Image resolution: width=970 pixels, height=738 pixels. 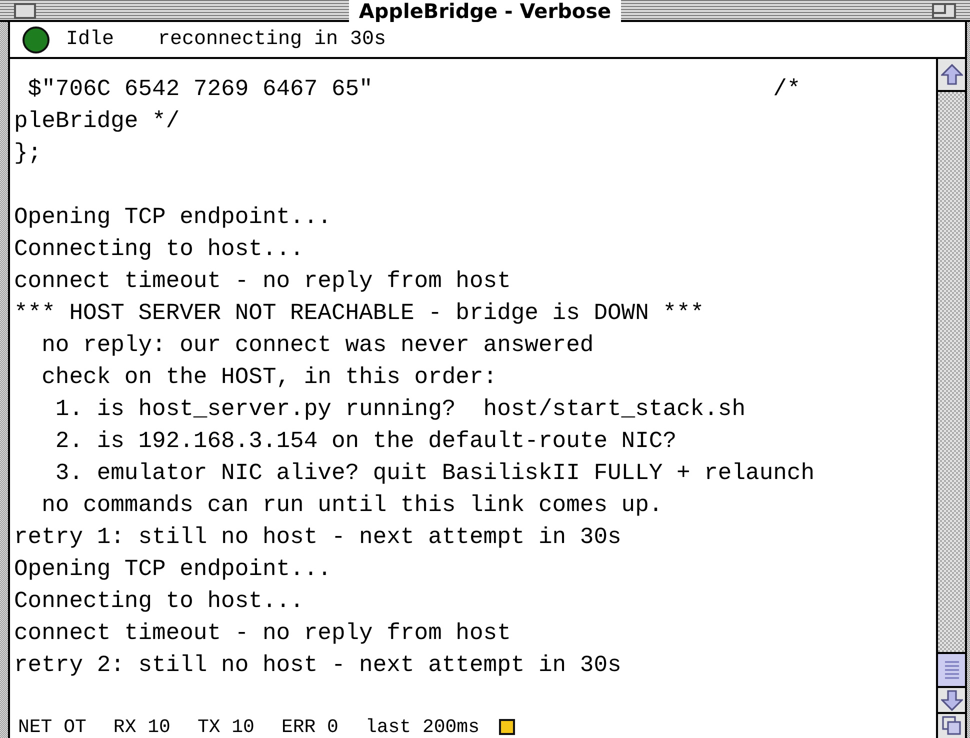 What do you see at coordinates (318, 665) in the screenshot?
I see `log-line: retry 2: still no host - next attempt in 30s` at bounding box center [318, 665].